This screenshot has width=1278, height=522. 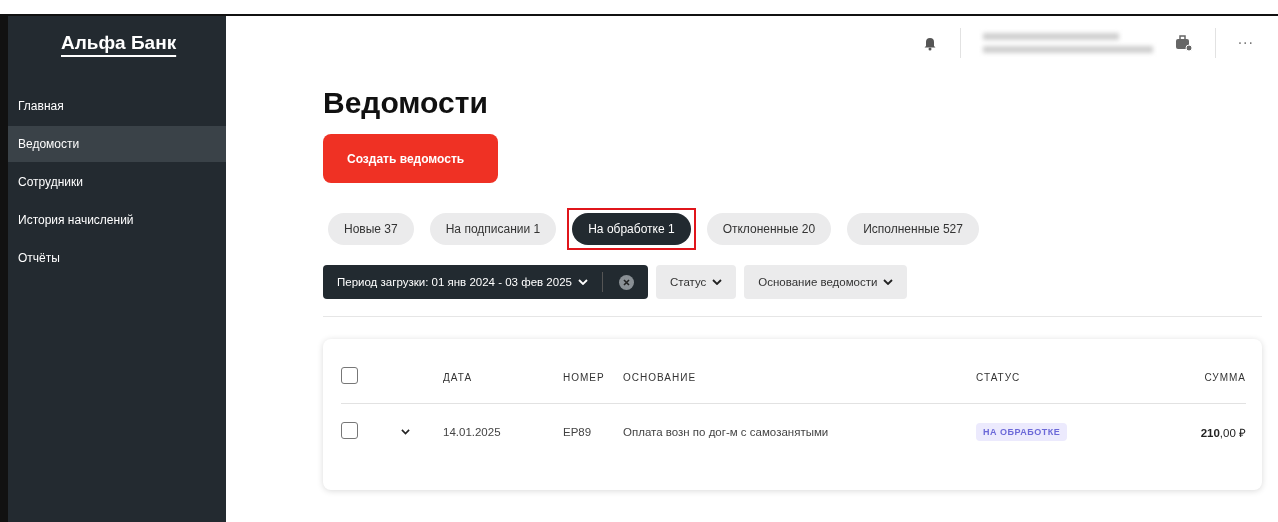 What do you see at coordinates (578, 432) in the screenshot?
I see `table-cell-text: EP89` at bounding box center [578, 432].